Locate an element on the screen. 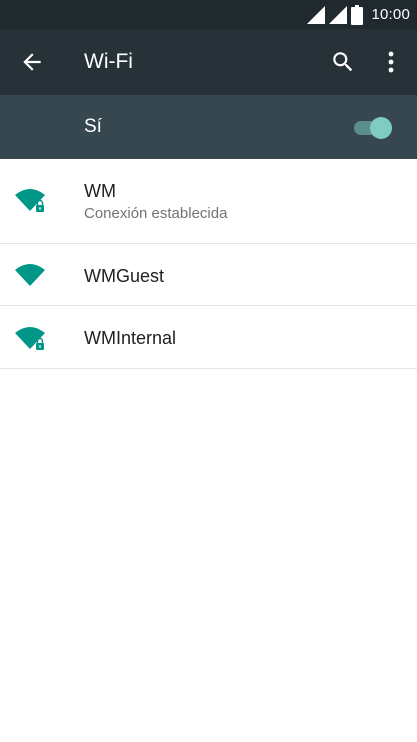 Image resolution: width=417 pixels, height=742 pixels. arrow-left-icon is located at coordinates (32, 62).